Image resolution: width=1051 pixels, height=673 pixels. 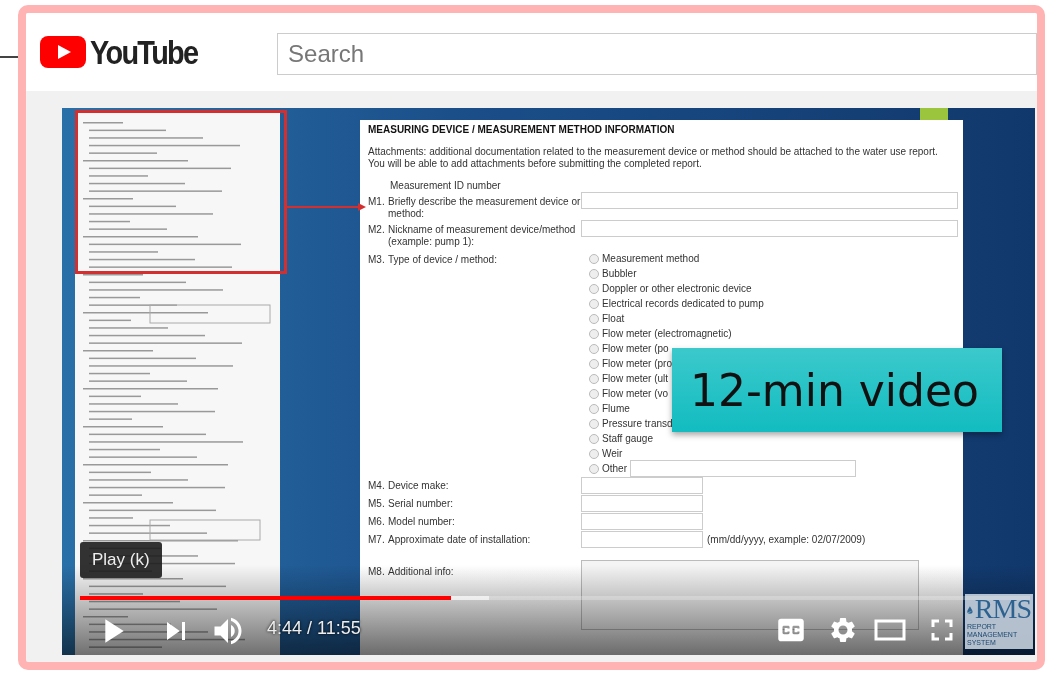 I want to click on option-label: Float, so click(x=613, y=318).